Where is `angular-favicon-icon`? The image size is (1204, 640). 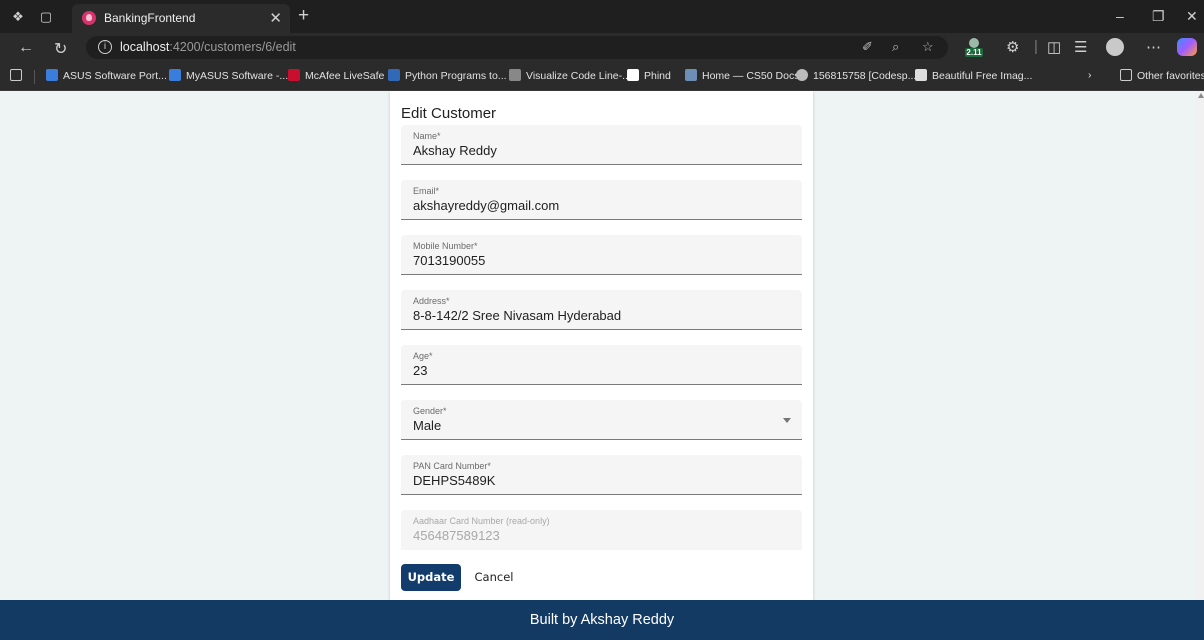 angular-favicon-icon is located at coordinates (89, 18).